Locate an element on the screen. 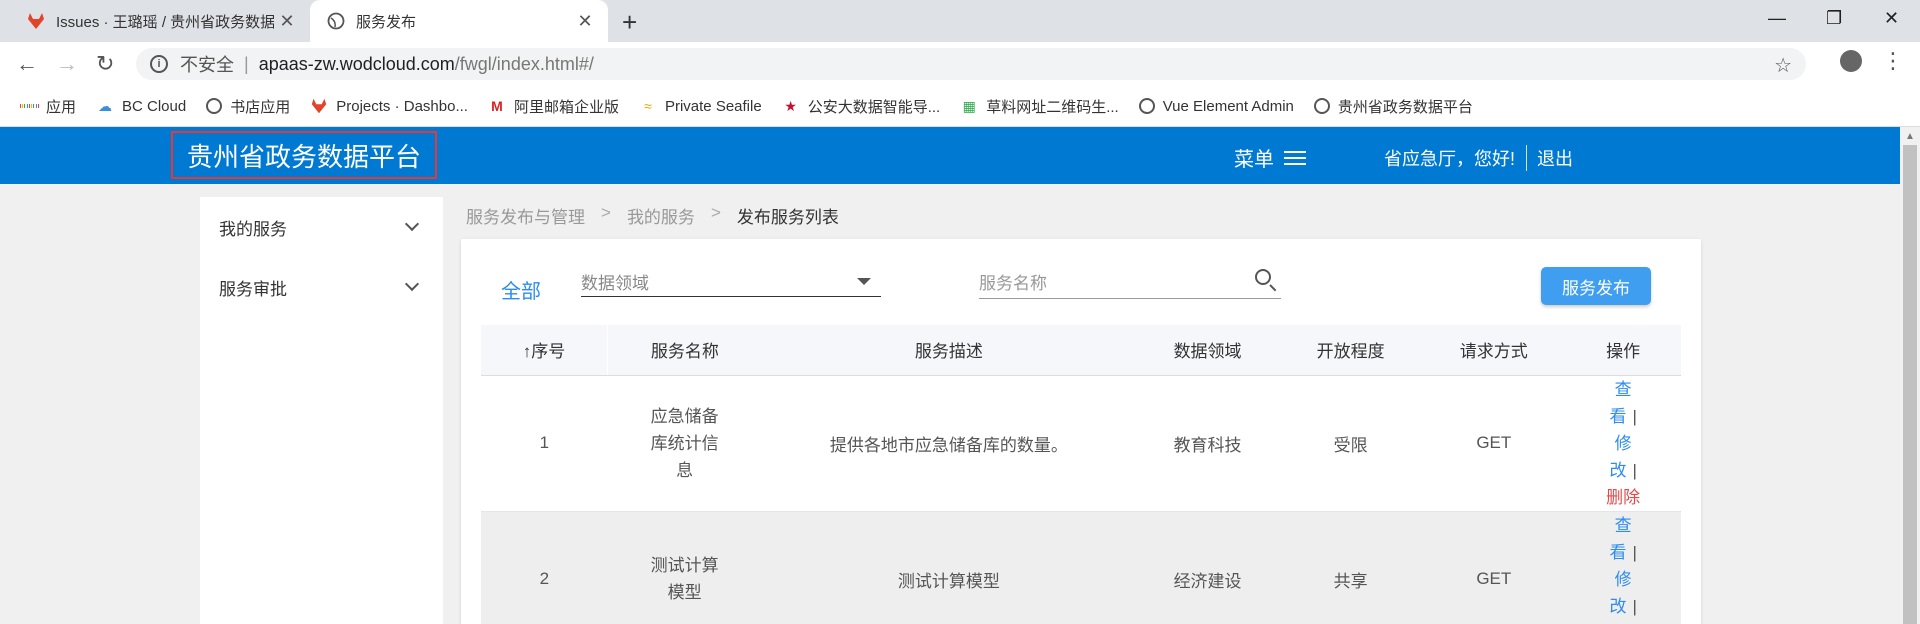 This screenshot has width=1920, height=624. bookmark-aliyun-mail: M 阿里邮箱企业版 is located at coordinates (553, 106).